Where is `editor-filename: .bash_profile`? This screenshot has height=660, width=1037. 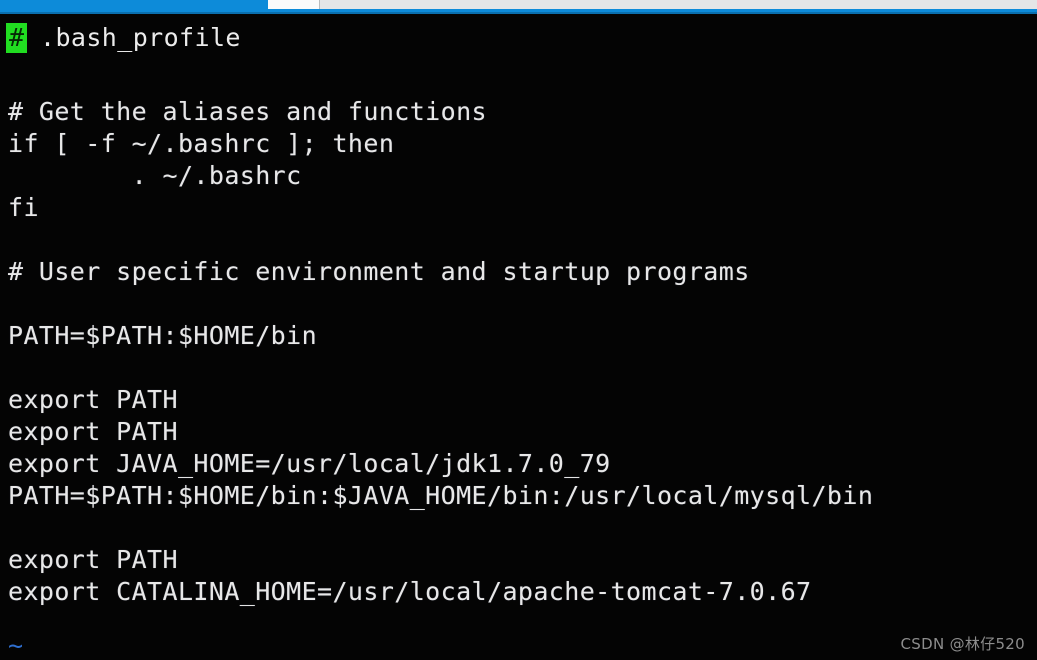 editor-filename: .bash_profile is located at coordinates (140, 37).